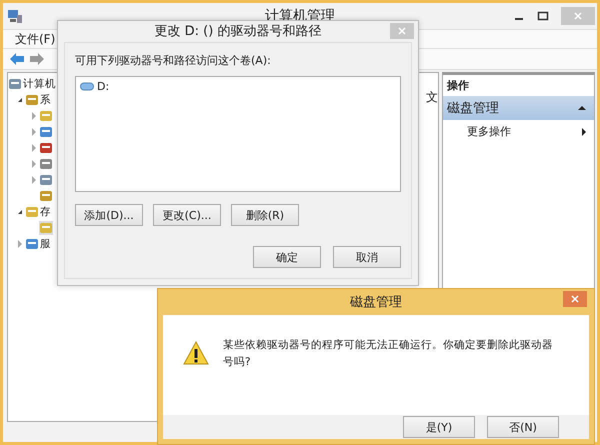 This screenshot has width=600, height=445. What do you see at coordinates (388, 354) in the screenshot?
I see `message-text: 某些依赖驱动器号的程序可能无法正确运行。你确定要删除此驱动器号吗?` at bounding box center [388, 354].